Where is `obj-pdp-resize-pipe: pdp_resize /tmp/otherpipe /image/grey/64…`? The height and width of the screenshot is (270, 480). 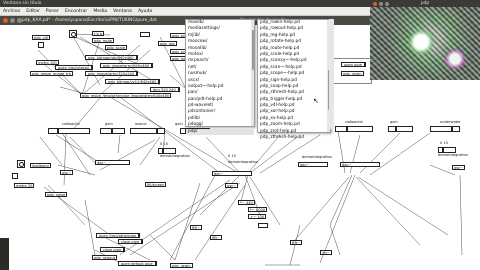 obj-pdp-resize-pipe: pdp_resize /tmp/otherpipe /image/grey/64… is located at coordinates (126, 95).